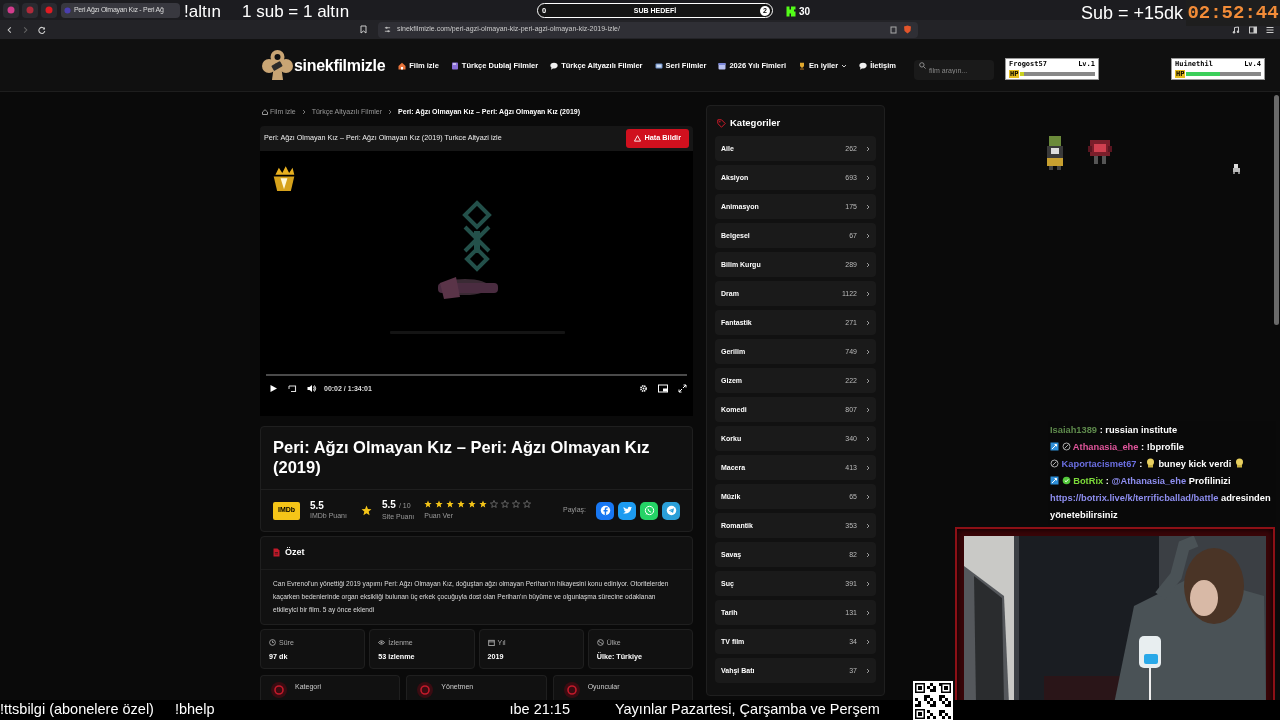 The image size is (1280, 720). Describe the element at coordinates (1114, 430) in the screenshot. I see `chat-message: Isaiah1389 : russian institute` at that location.